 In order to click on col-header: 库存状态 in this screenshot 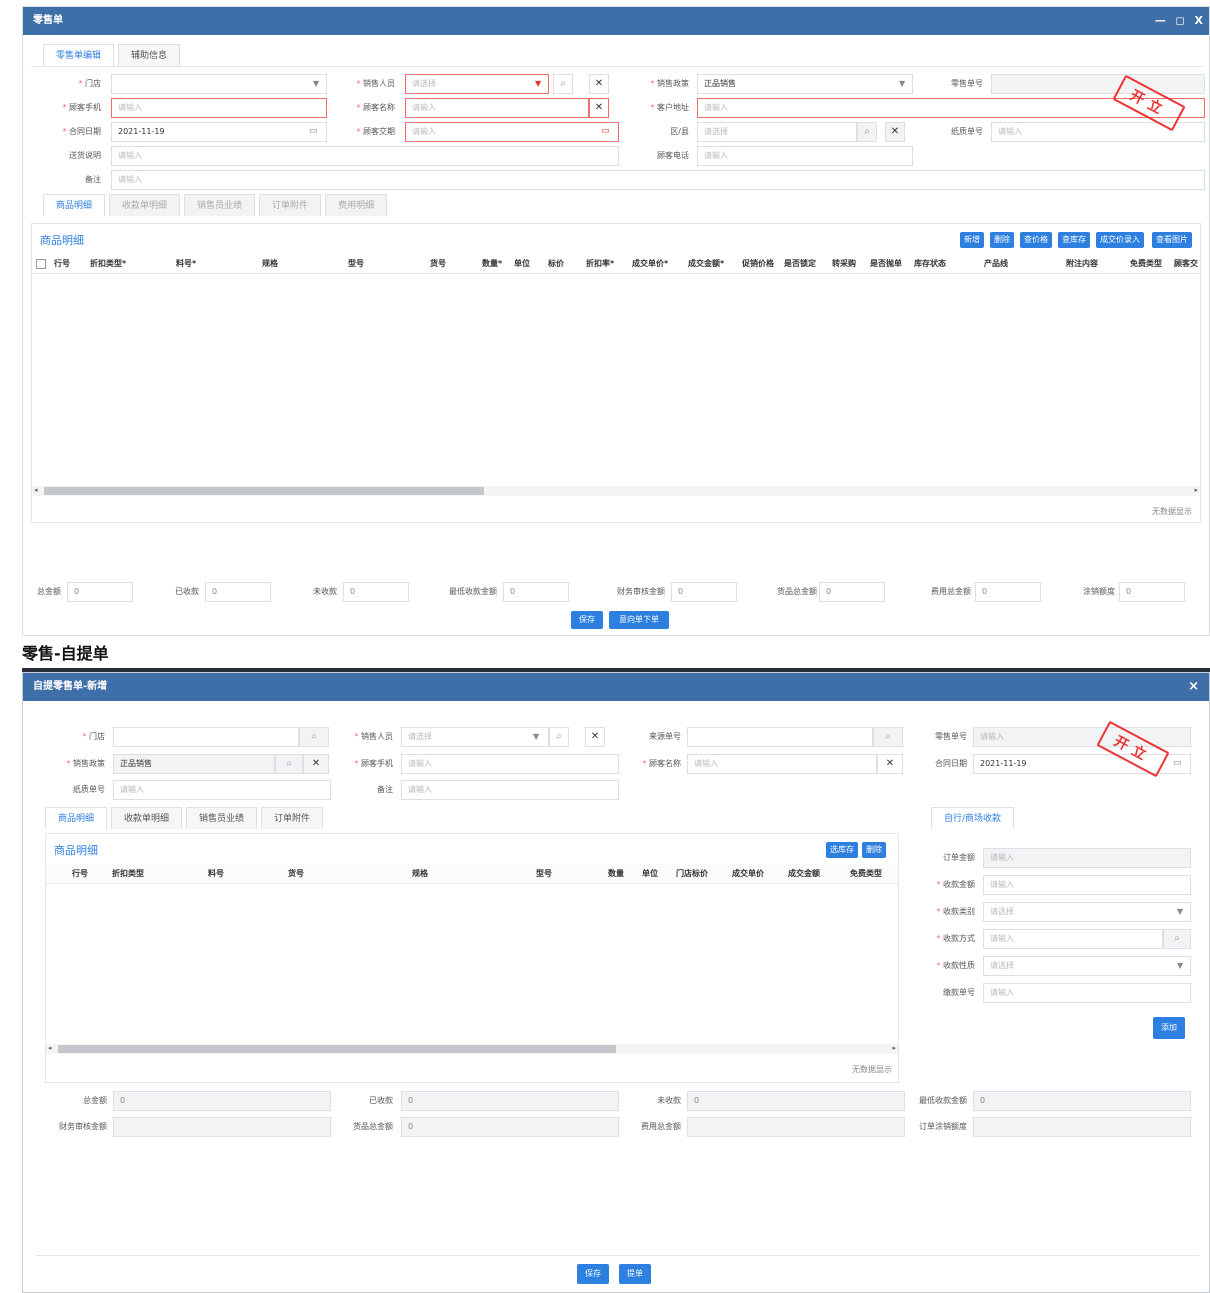, I will do `click(930, 264)`.